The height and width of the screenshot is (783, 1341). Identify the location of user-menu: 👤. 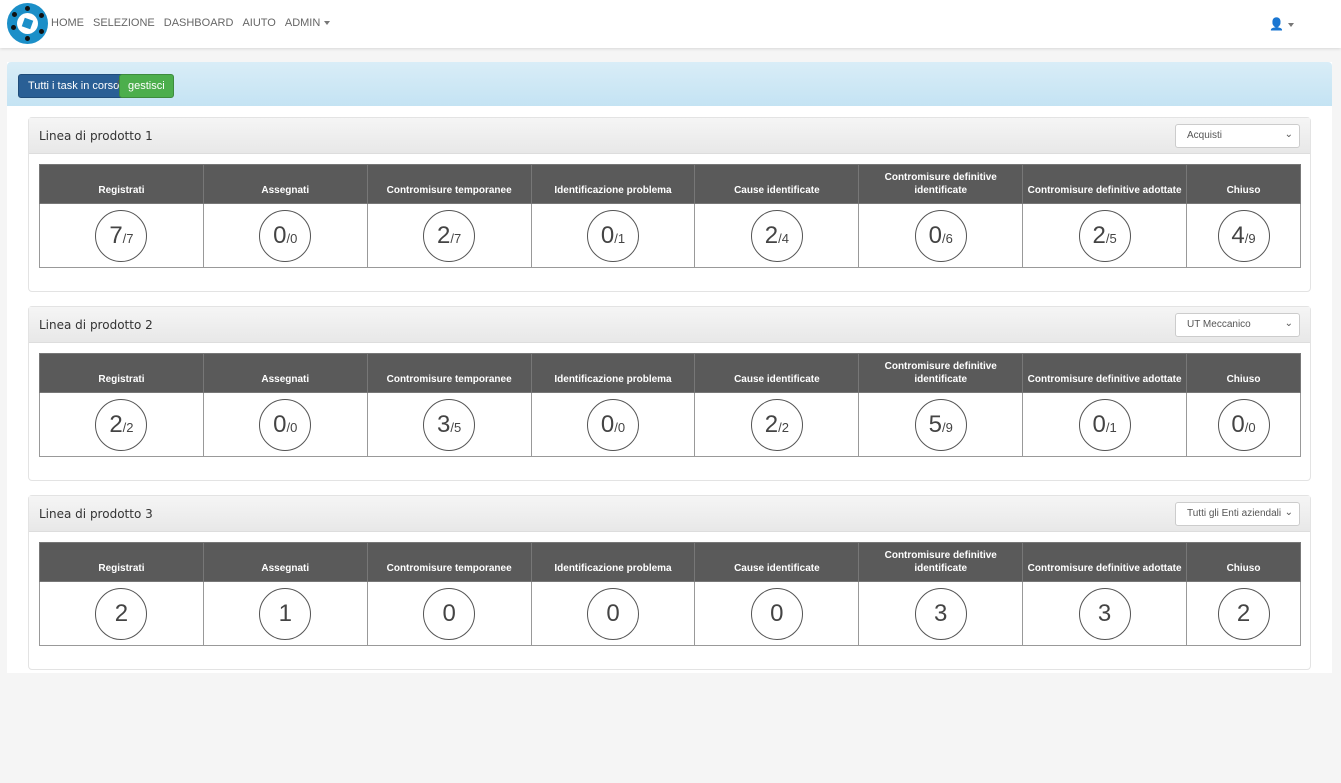
(1281, 24).